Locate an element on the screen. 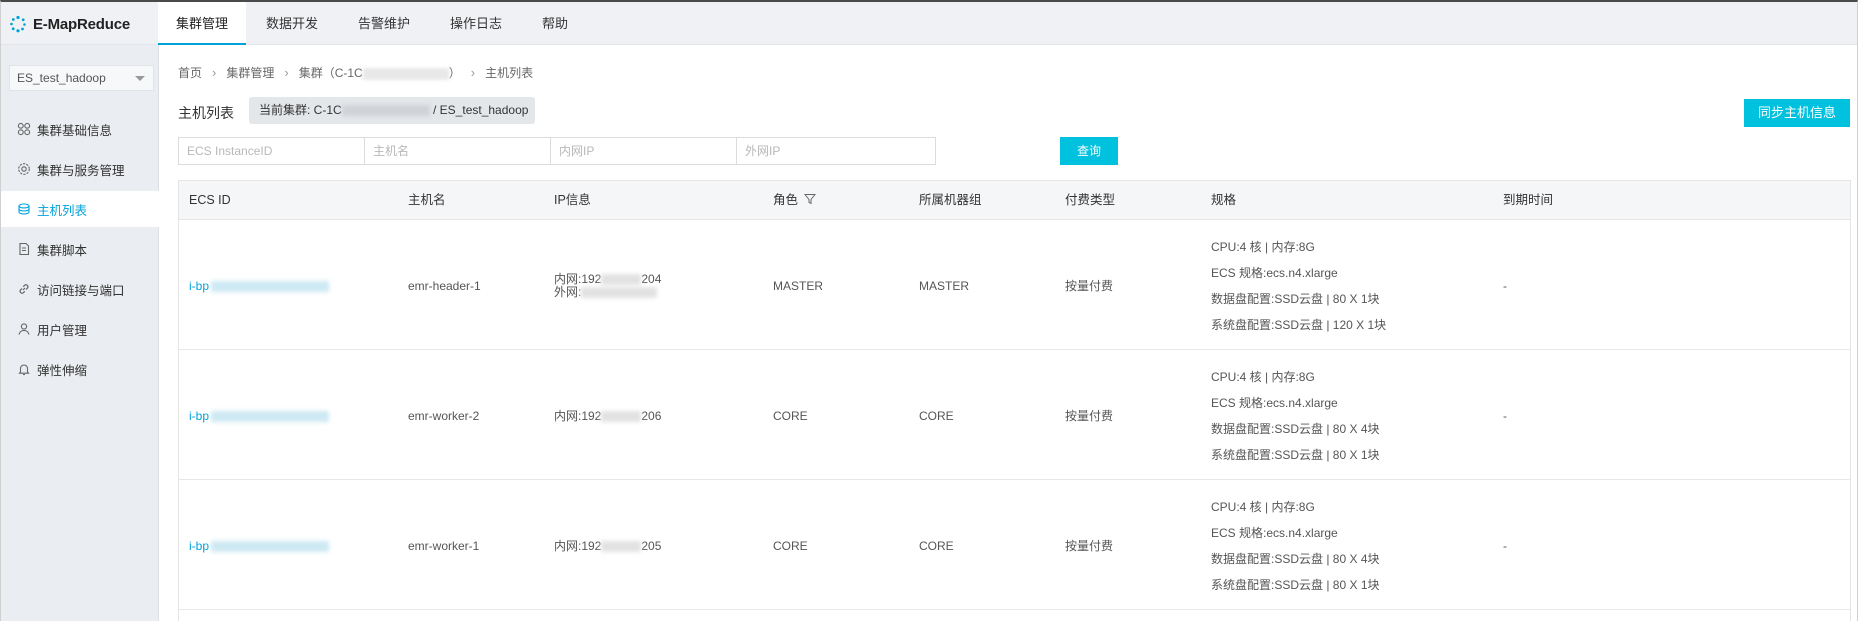 This screenshot has width=1858, height=621. spec-data-disk: 数据盘配置:SSD云盘 | 80 X 4块 is located at coordinates (1295, 428).